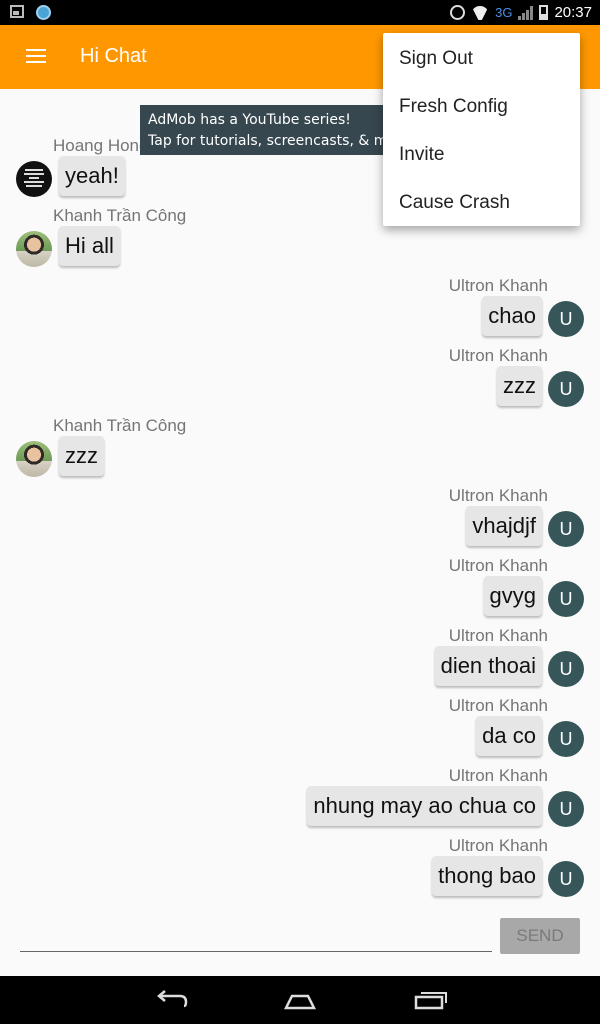  I want to click on hamburger-icon, so click(36, 57).